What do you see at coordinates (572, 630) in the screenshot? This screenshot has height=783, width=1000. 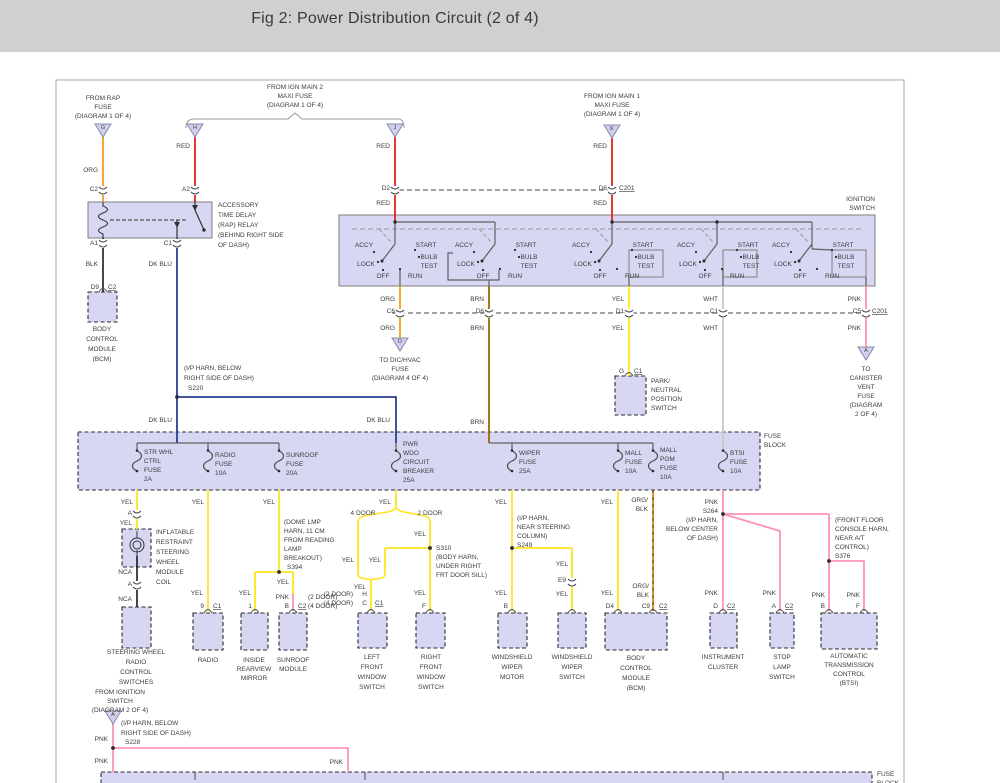 I see `windshield-wiper-switch-box` at bounding box center [572, 630].